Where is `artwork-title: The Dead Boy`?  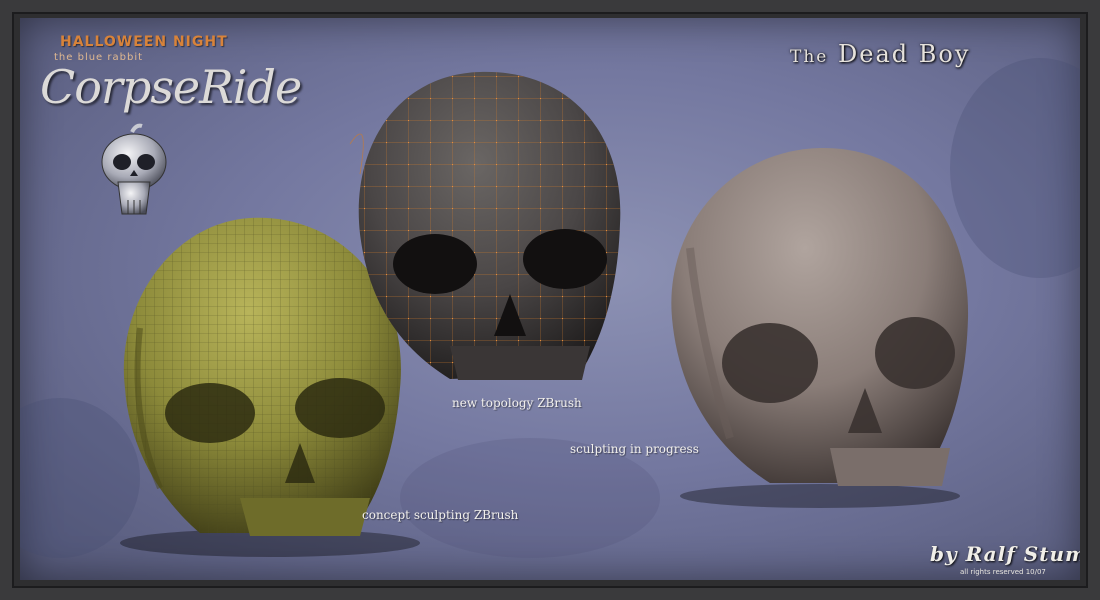 artwork-title: The Dead Boy is located at coordinates (880, 54).